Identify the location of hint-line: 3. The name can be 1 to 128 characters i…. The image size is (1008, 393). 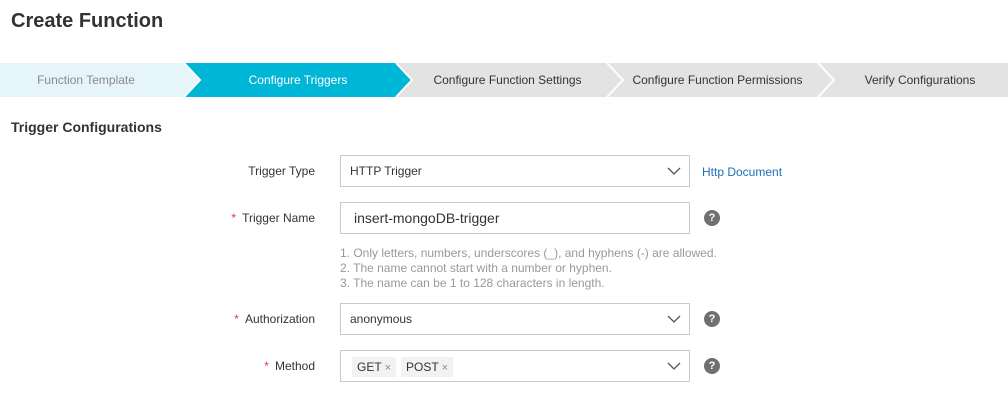
(472, 283).